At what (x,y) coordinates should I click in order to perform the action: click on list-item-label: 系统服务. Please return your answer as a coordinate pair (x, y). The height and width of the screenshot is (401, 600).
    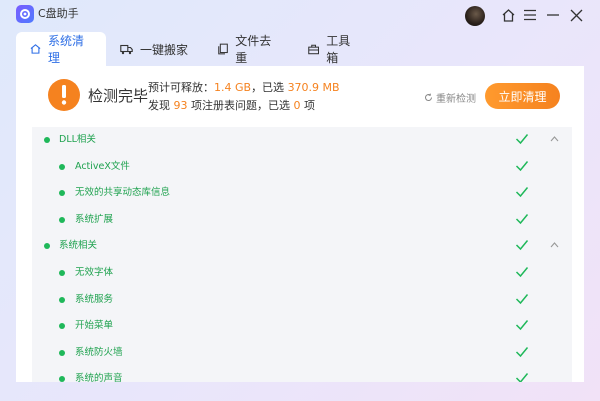
    Looking at the image, I should click on (94, 299).